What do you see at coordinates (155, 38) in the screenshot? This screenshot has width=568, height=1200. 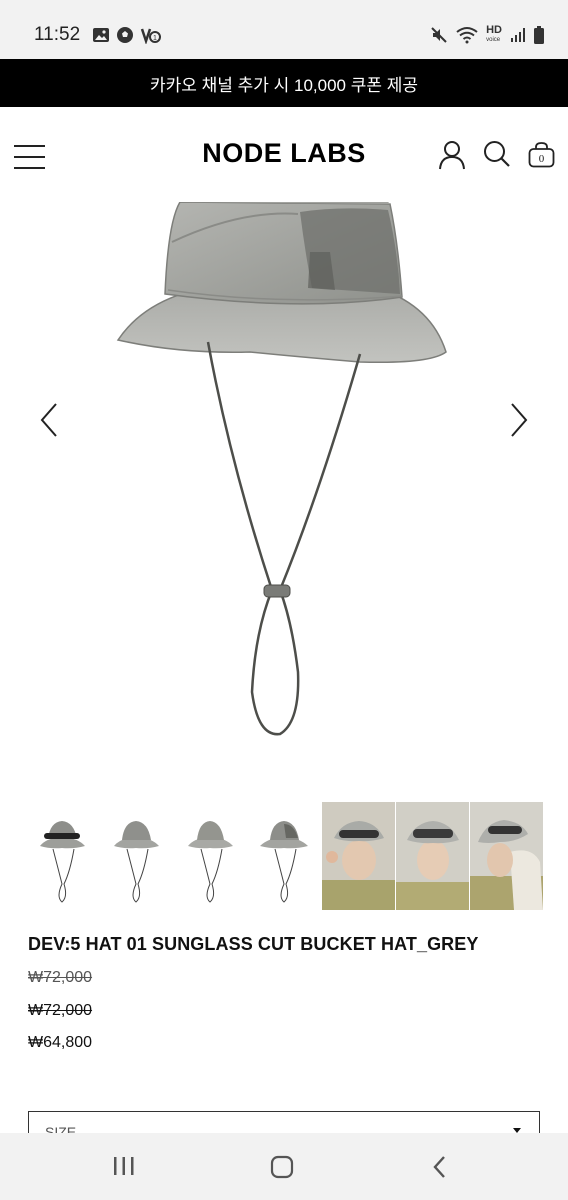 I see `svg-text: 1` at bounding box center [155, 38].